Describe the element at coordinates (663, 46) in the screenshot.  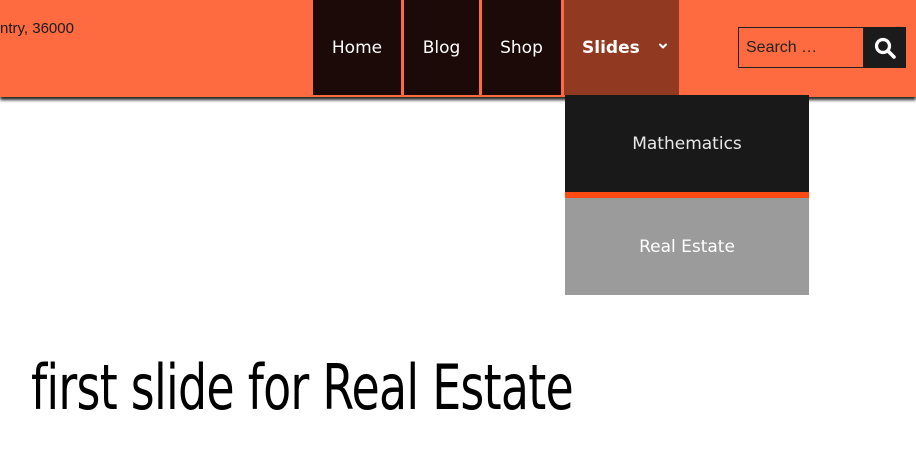
I see `chevron-down-icon` at that location.